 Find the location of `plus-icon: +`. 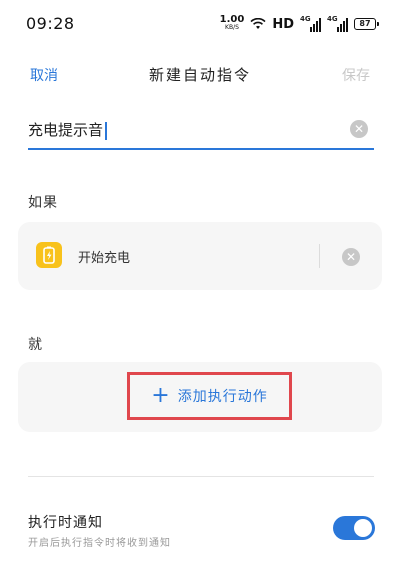

plus-icon: + is located at coordinates (160, 395).